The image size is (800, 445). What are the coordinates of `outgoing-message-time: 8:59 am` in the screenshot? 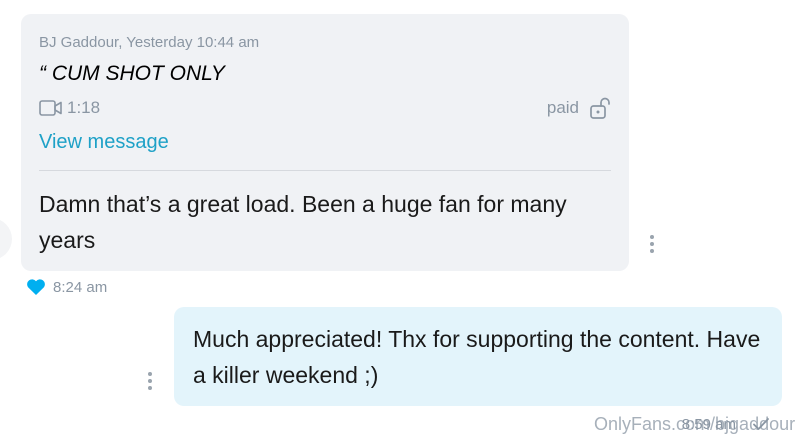 It's located at (708, 424).